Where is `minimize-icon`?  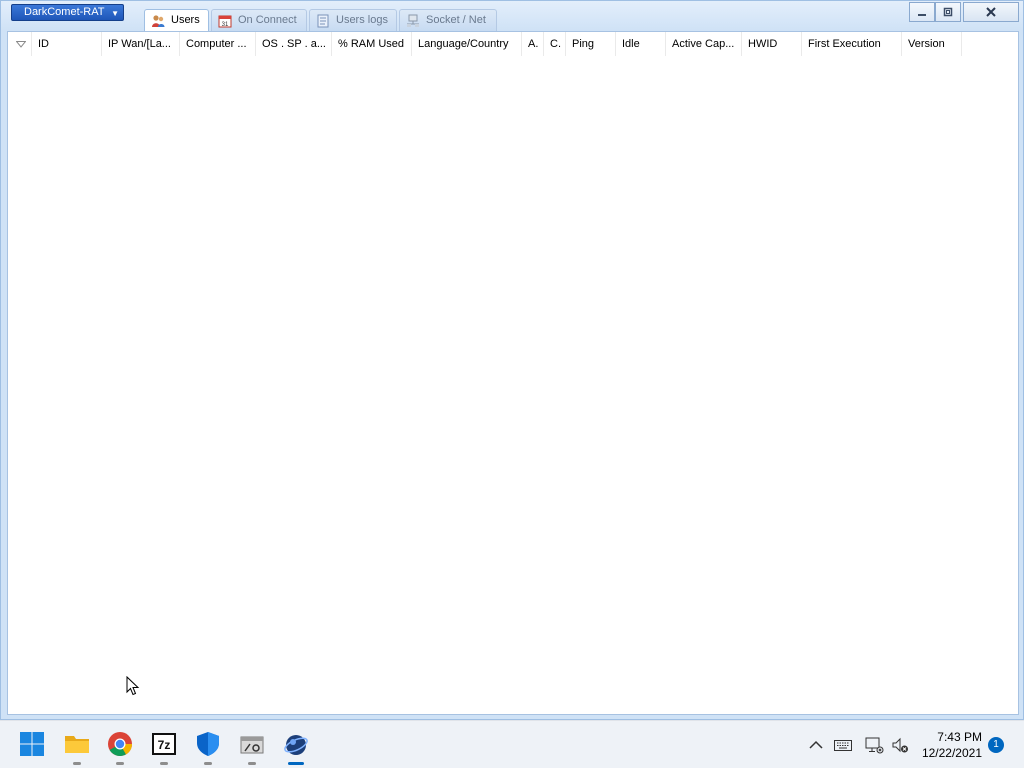
minimize-icon is located at coordinates (922, 15).